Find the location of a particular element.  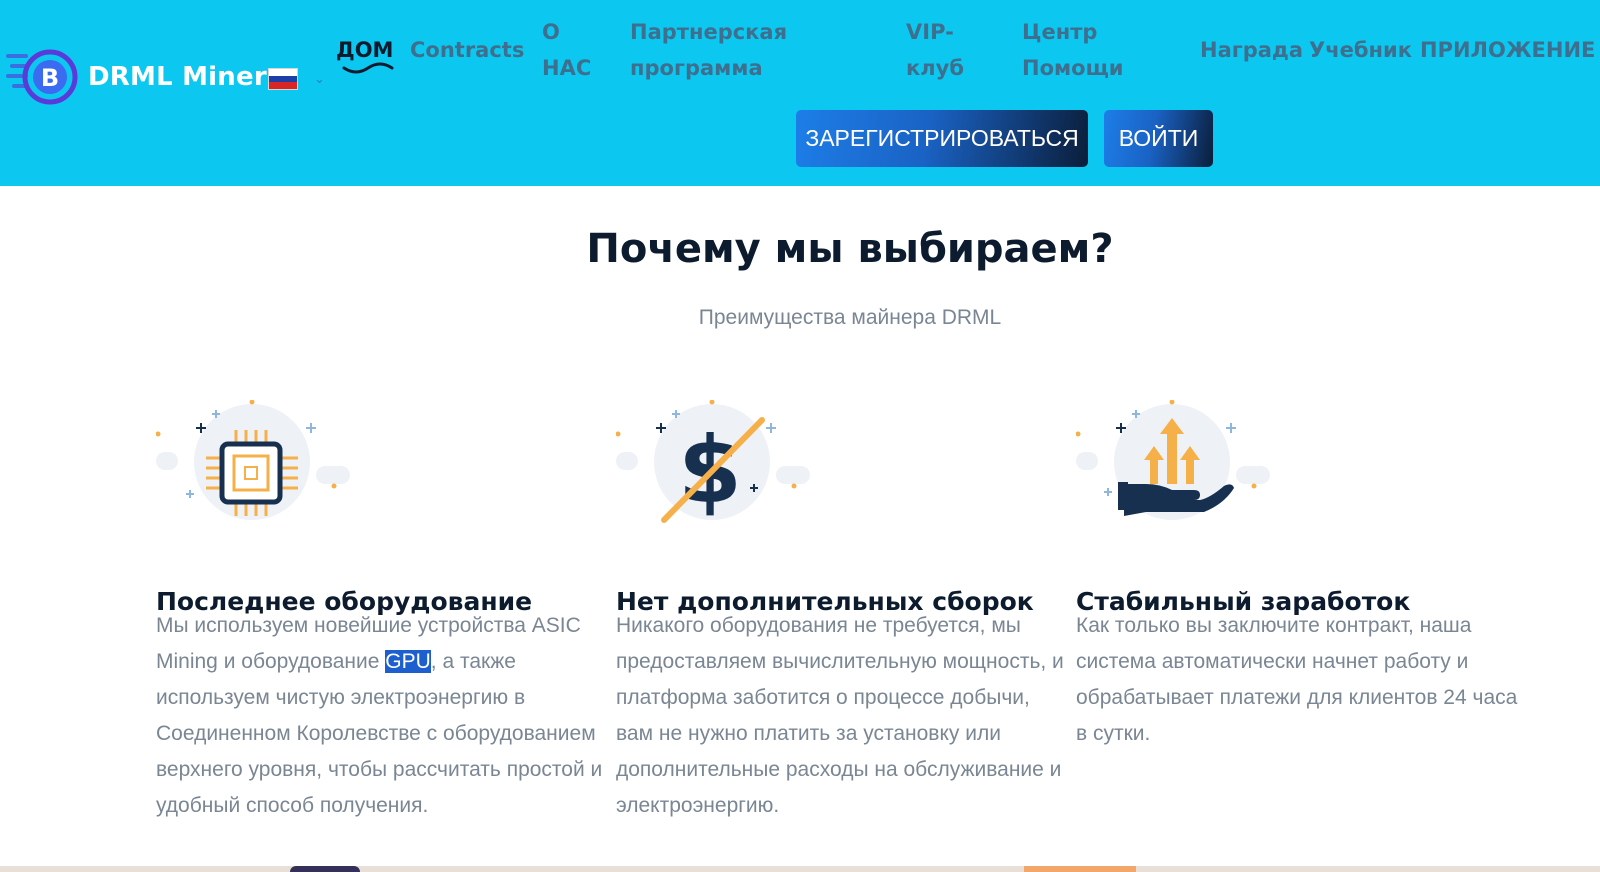

language-selector: ⌄ is located at coordinates (296, 79).